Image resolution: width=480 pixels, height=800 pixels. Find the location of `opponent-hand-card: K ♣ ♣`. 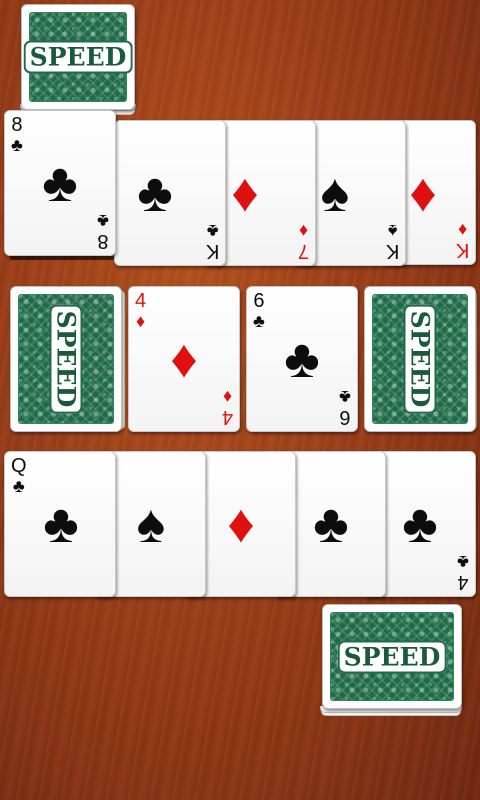

opponent-hand-card: K ♣ ♣ is located at coordinates (170, 193).